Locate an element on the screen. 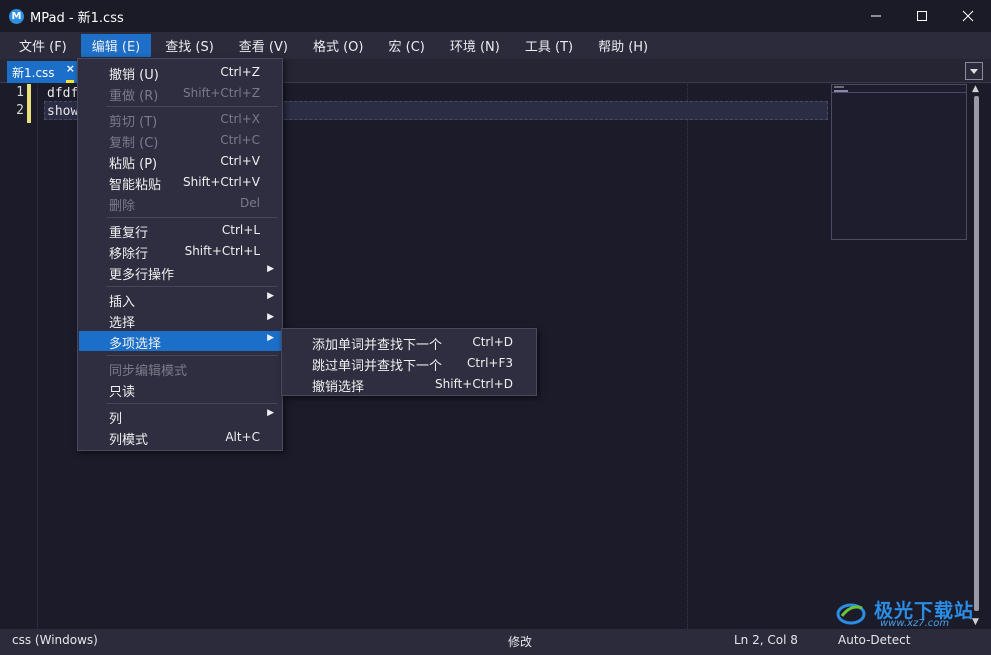 The image size is (991, 655). menu-item-label: 添加单词并查找下一个 is located at coordinates (377, 345).